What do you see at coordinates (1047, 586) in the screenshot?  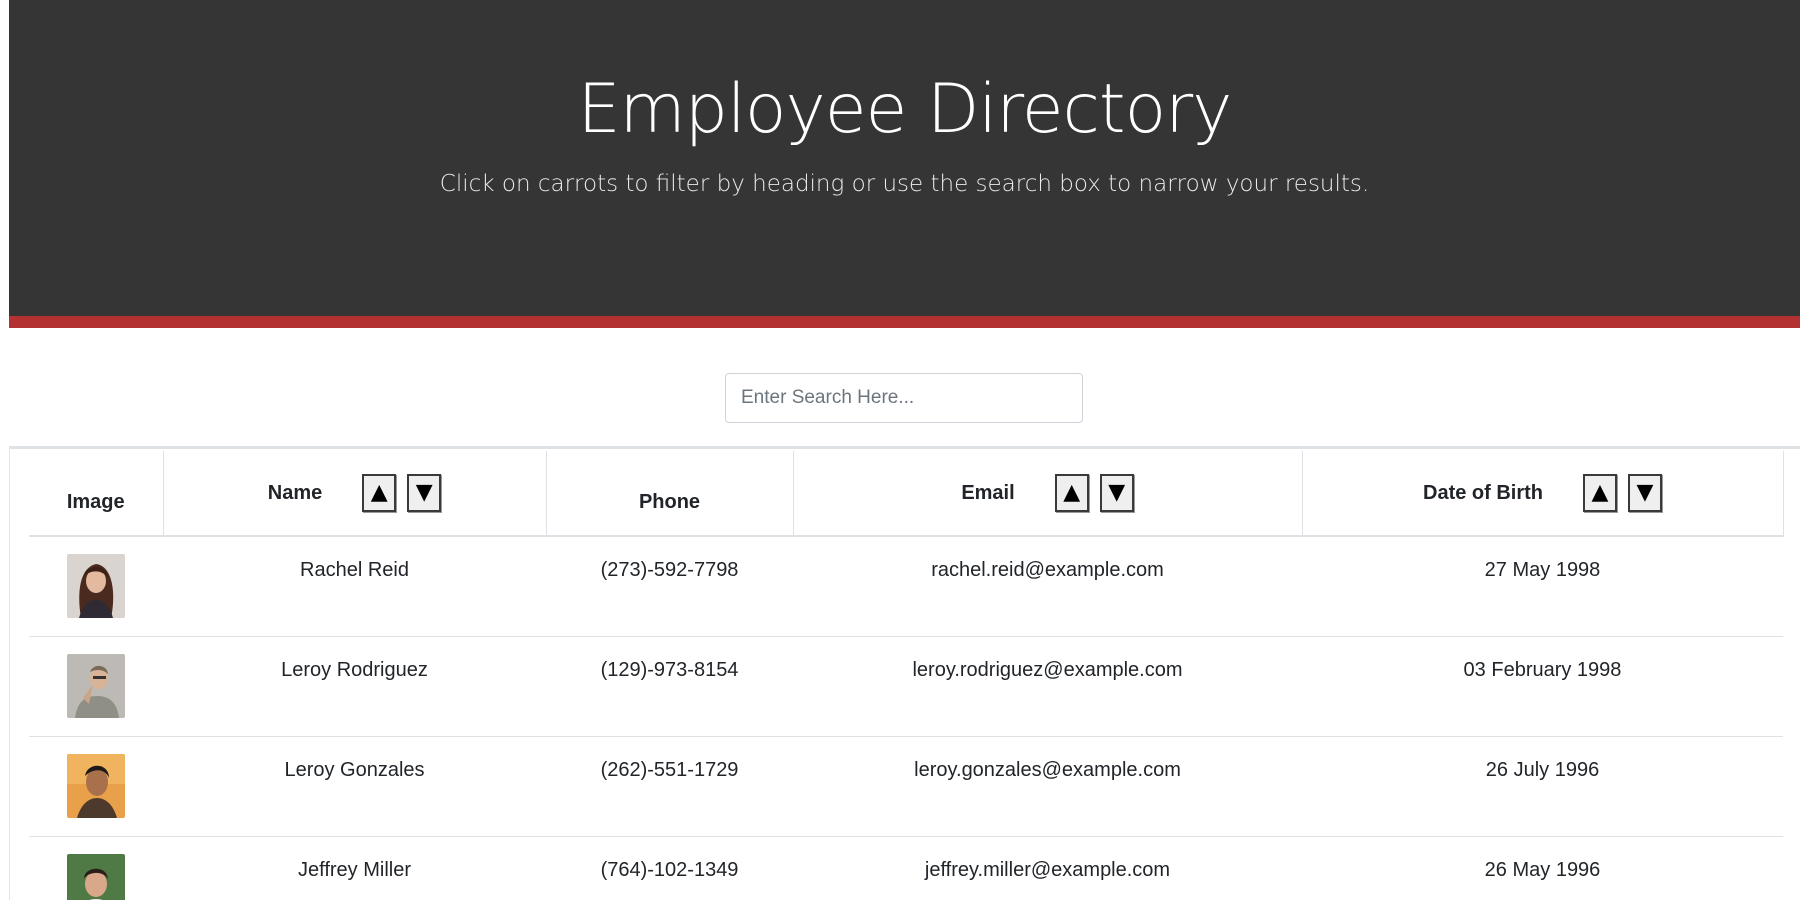 I see `email-cell: rachel.reid@example.com` at bounding box center [1047, 586].